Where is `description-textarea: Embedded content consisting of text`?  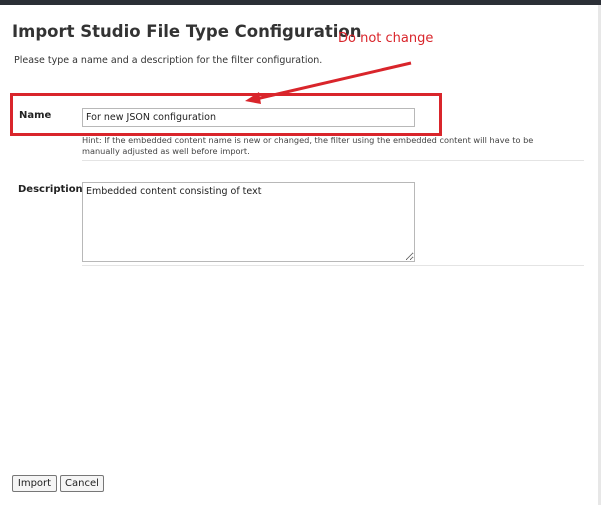 description-textarea: Embedded content consisting of text is located at coordinates (248, 222).